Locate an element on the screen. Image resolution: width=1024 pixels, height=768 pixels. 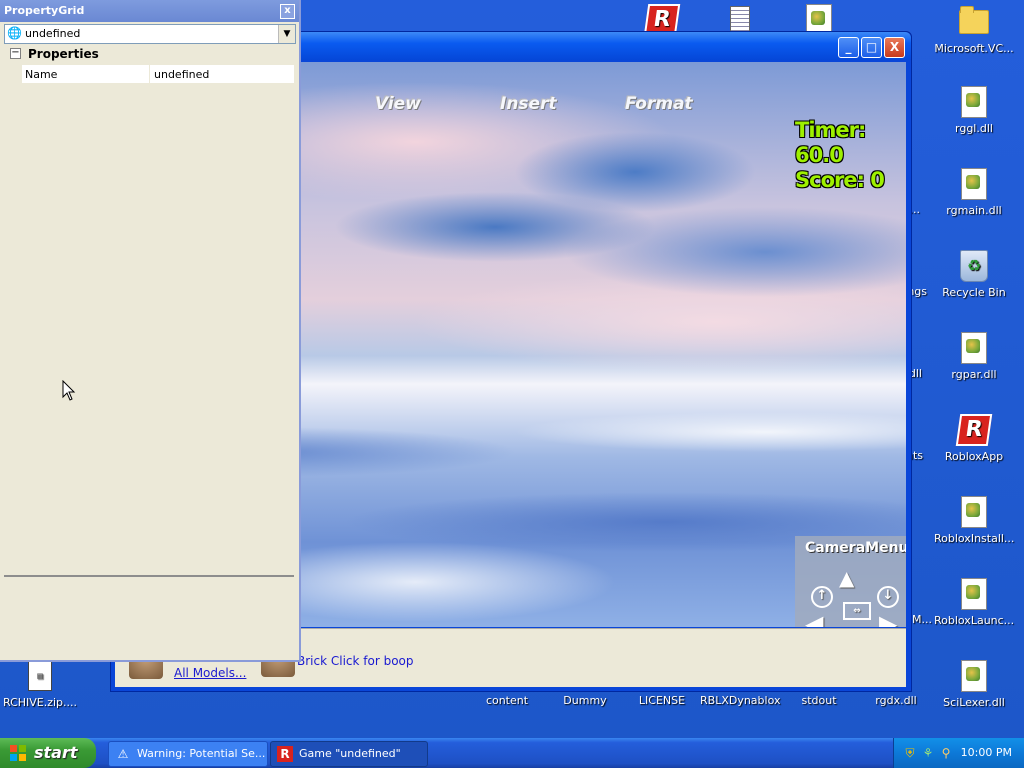
camera-center-icon: ⇔ is located at coordinates (857, 611).